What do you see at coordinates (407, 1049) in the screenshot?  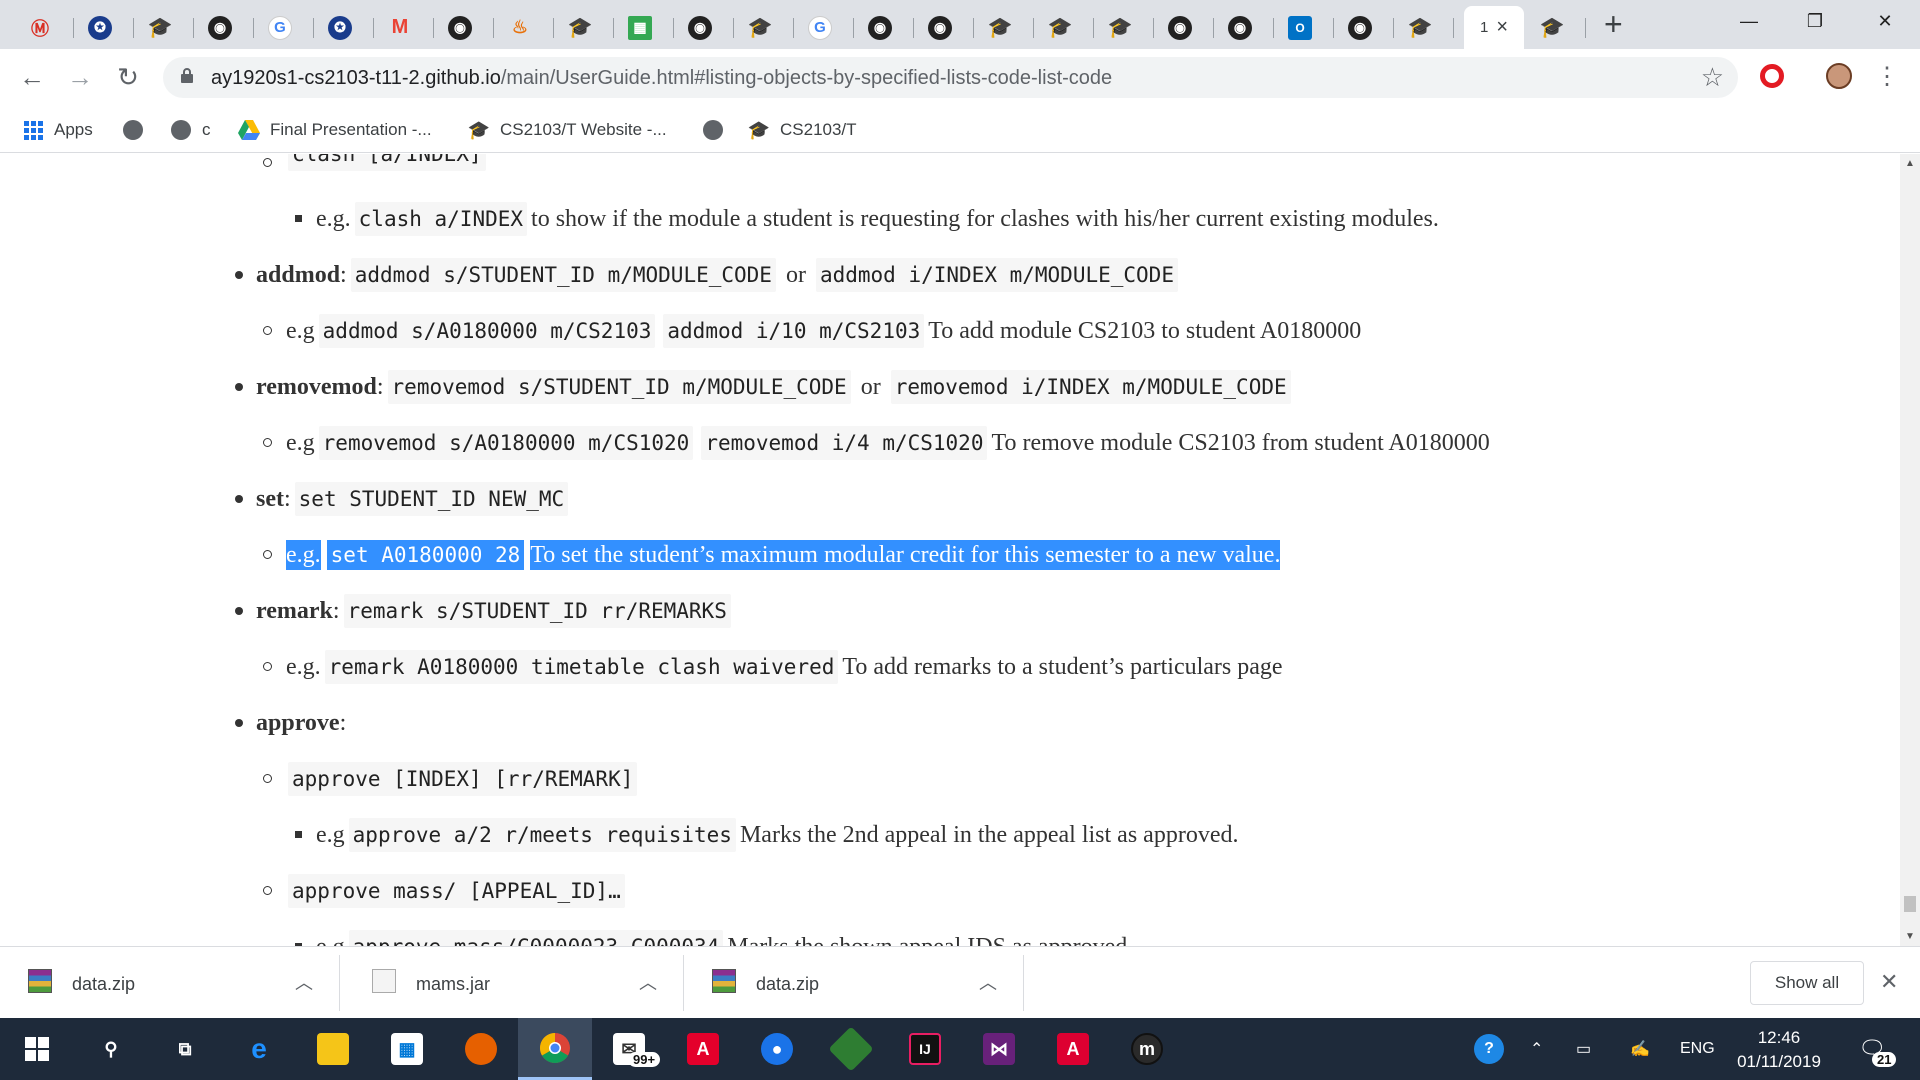 I see `taskbar-store: ▦` at bounding box center [407, 1049].